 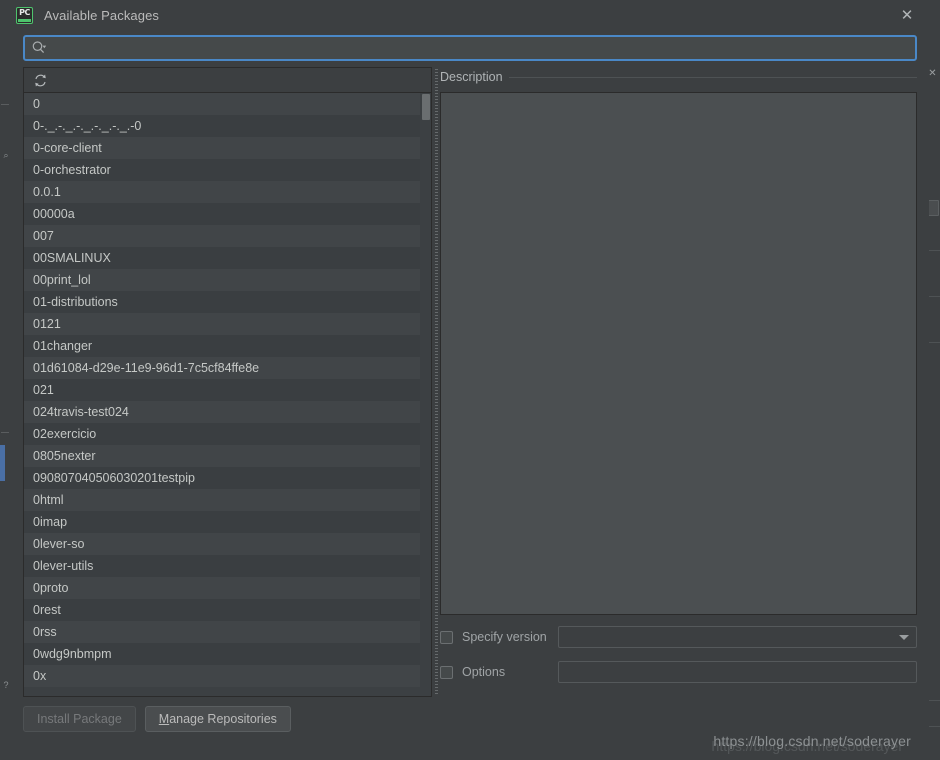 What do you see at coordinates (904, 637) in the screenshot?
I see `chevron-down-icon` at bounding box center [904, 637].